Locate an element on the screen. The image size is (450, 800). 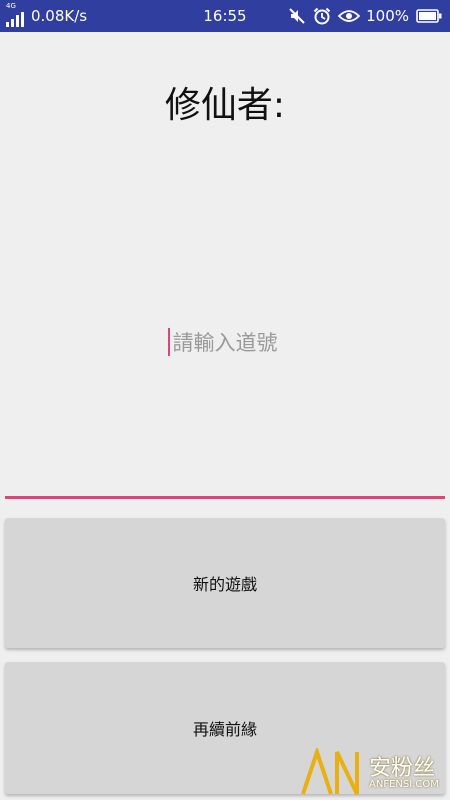
battery-level: 100% is located at coordinates (387, 16).